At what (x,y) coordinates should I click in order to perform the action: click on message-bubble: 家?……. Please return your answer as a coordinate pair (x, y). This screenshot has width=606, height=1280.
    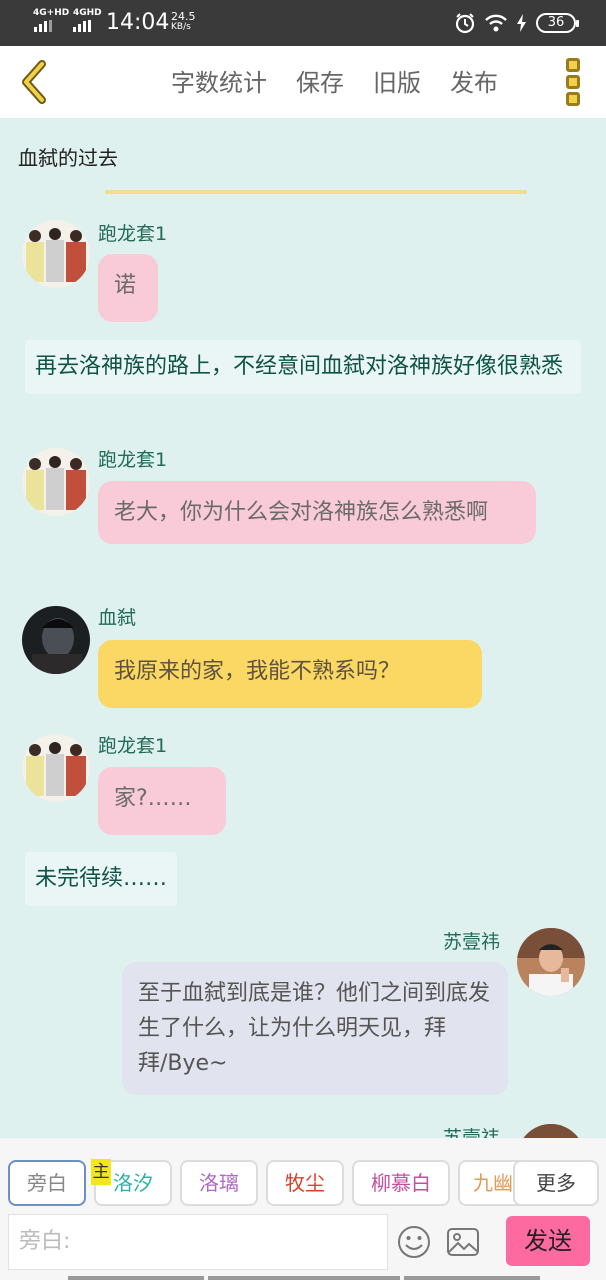
    Looking at the image, I should click on (162, 801).